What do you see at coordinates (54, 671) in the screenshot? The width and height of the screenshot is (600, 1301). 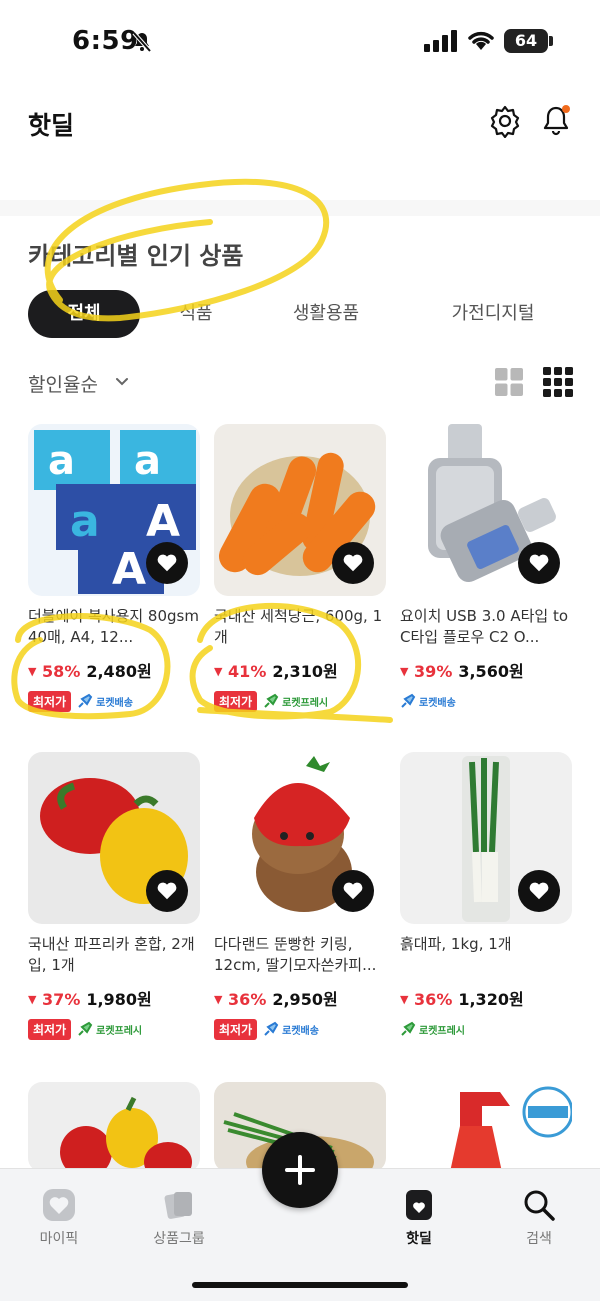 I see `discount-rate: ▼ 58%` at bounding box center [54, 671].